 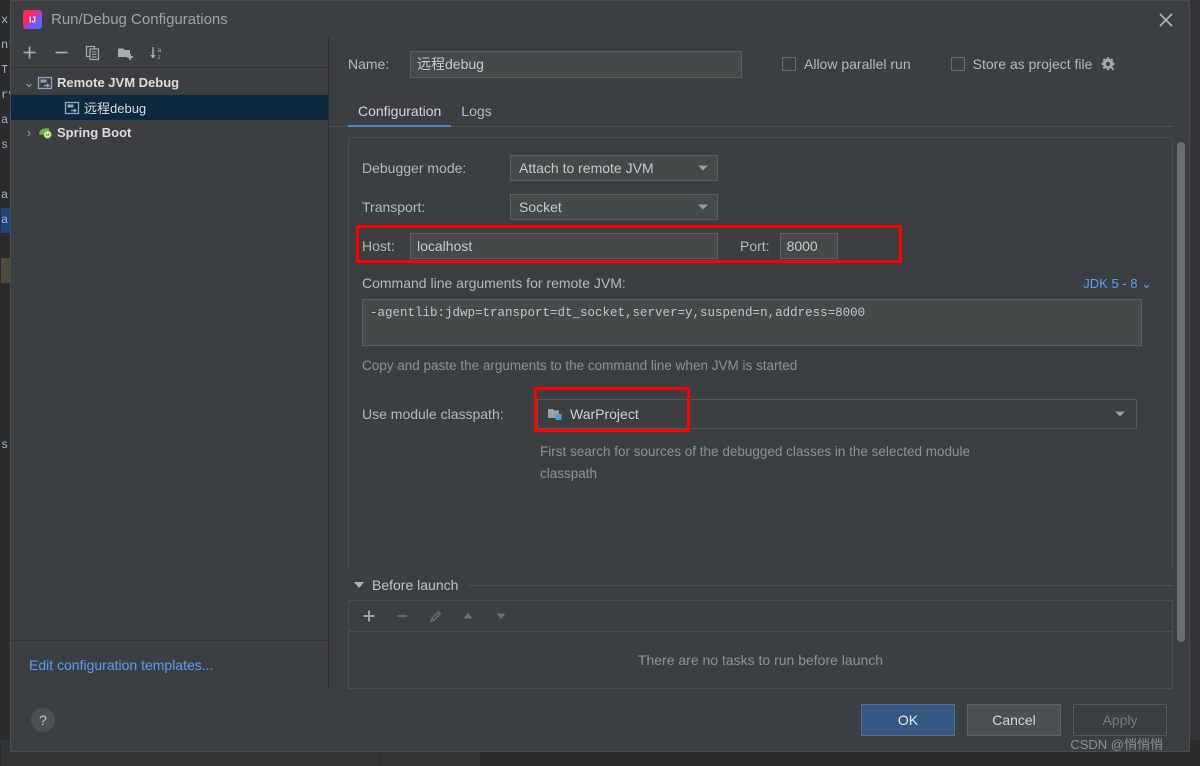 I want to click on cancel-button: Cancel, so click(x=1014, y=720).